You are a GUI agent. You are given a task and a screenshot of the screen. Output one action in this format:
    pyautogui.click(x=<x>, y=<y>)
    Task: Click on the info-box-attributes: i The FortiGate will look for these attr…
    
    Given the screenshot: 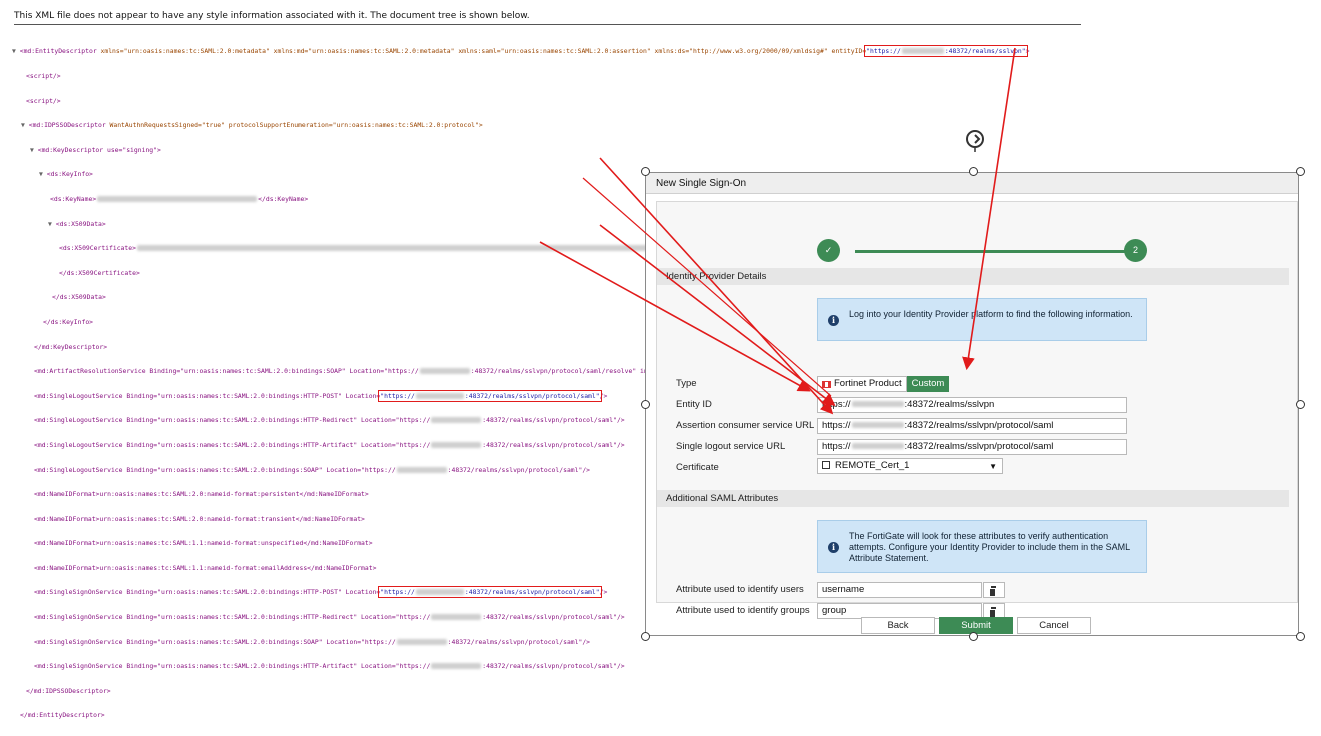 What is the action you would take?
    pyautogui.click(x=982, y=546)
    